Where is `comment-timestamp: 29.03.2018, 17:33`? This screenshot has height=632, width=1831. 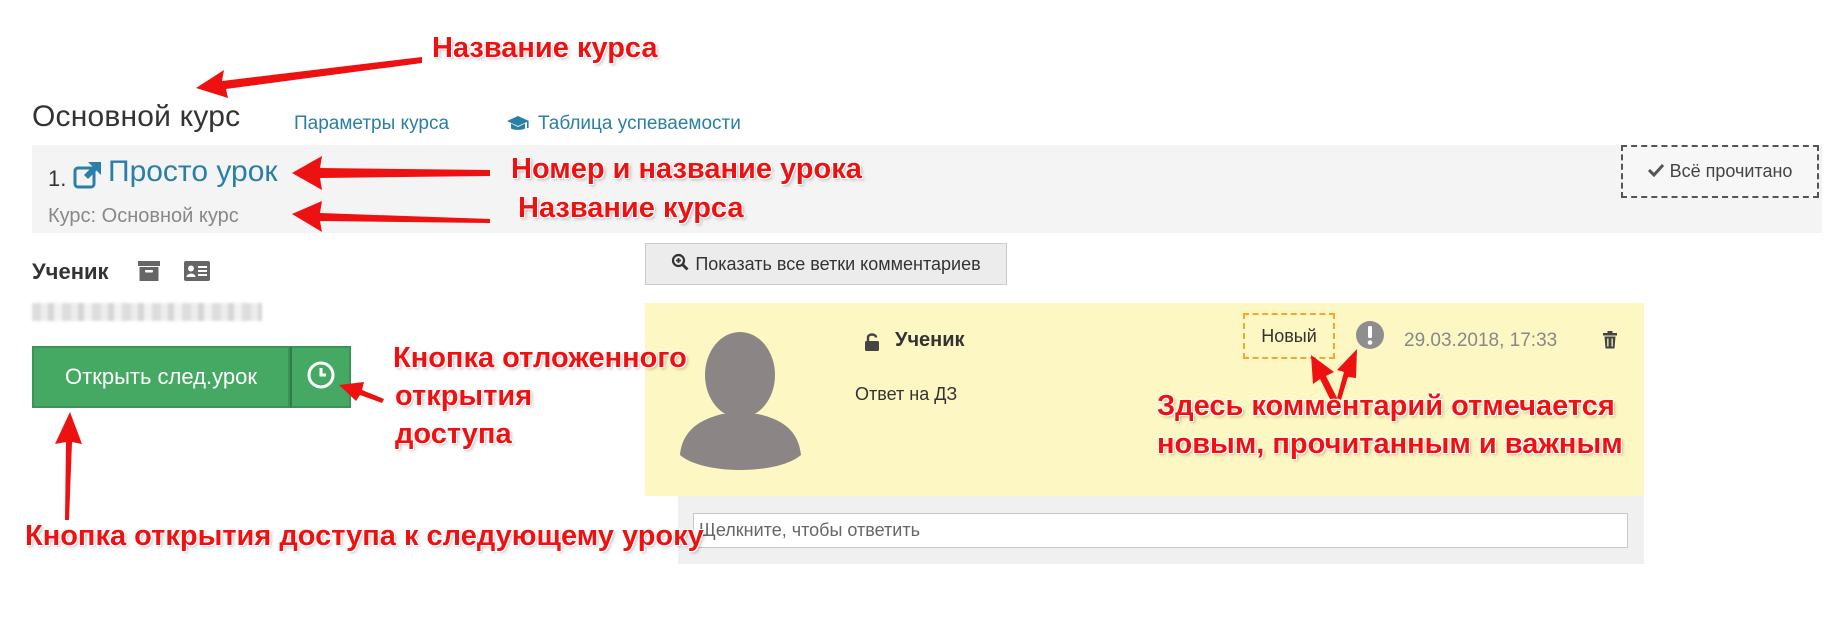
comment-timestamp: 29.03.2018, 17:33 is located at coordinates (1481, 340).